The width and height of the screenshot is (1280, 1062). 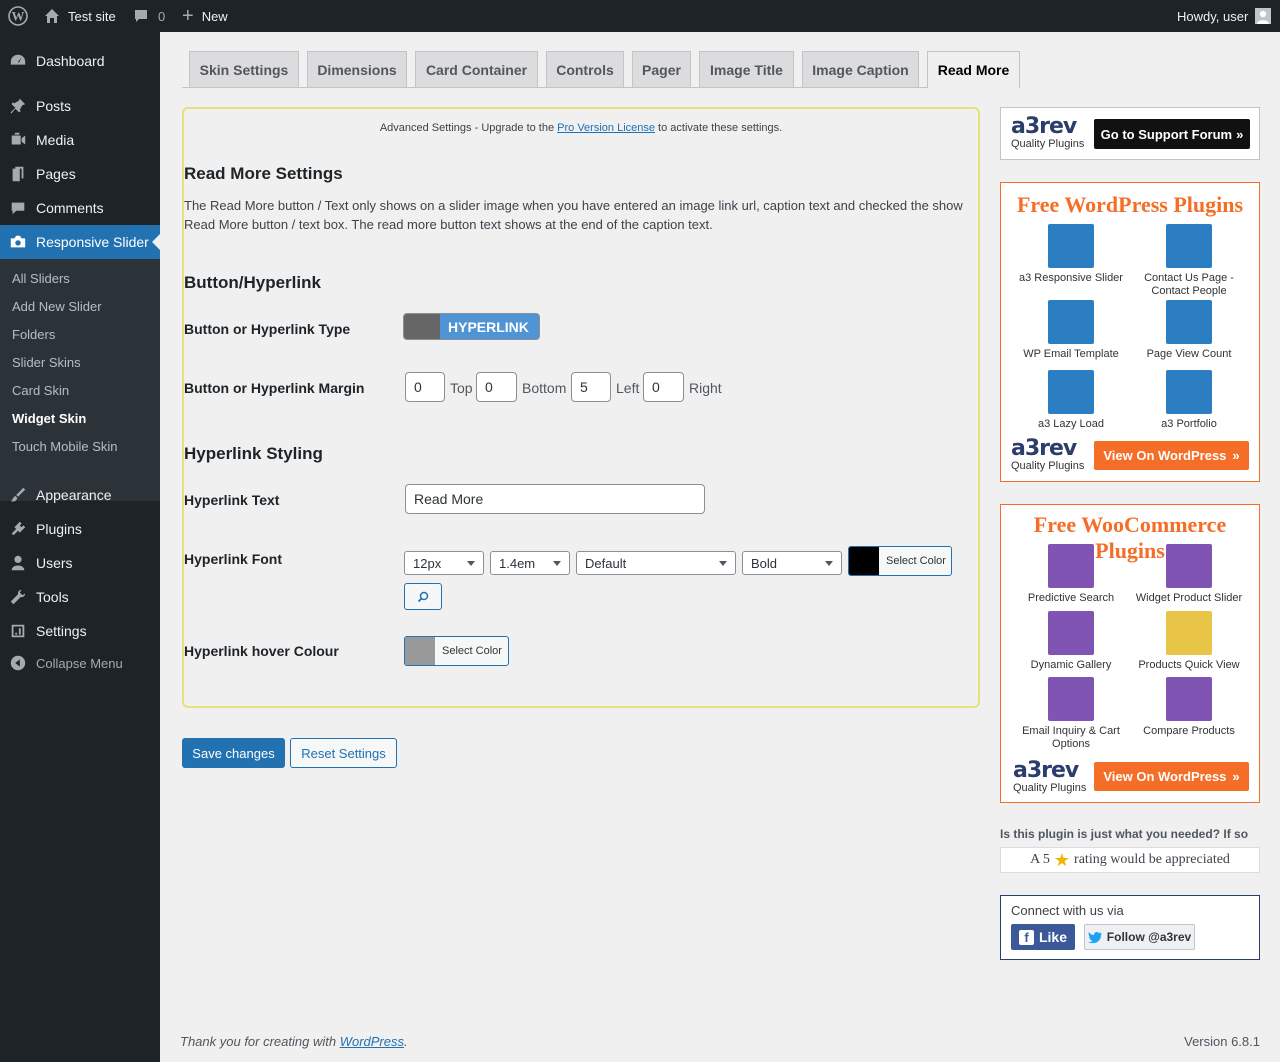 I want to click on plugin-products-quick-view: Products Quick View, so click(x=1189, y=641).